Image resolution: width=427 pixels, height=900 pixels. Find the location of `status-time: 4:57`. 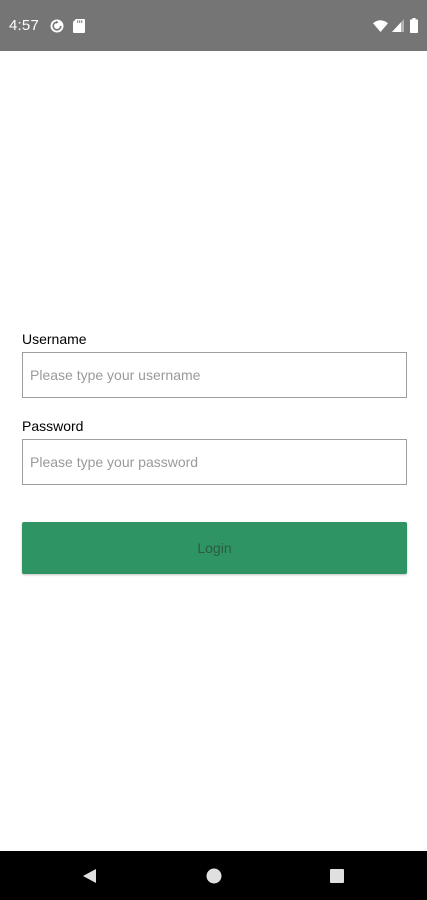

status-time: 4:57 is located at coordinates (24, 25).